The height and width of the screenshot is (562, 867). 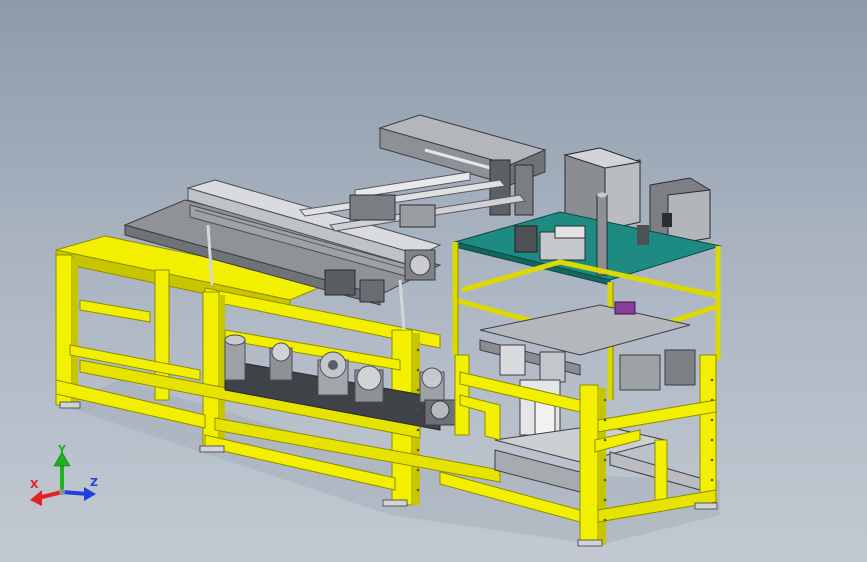 I want to click on x-axis-label: X, so click(x=34, y=484).